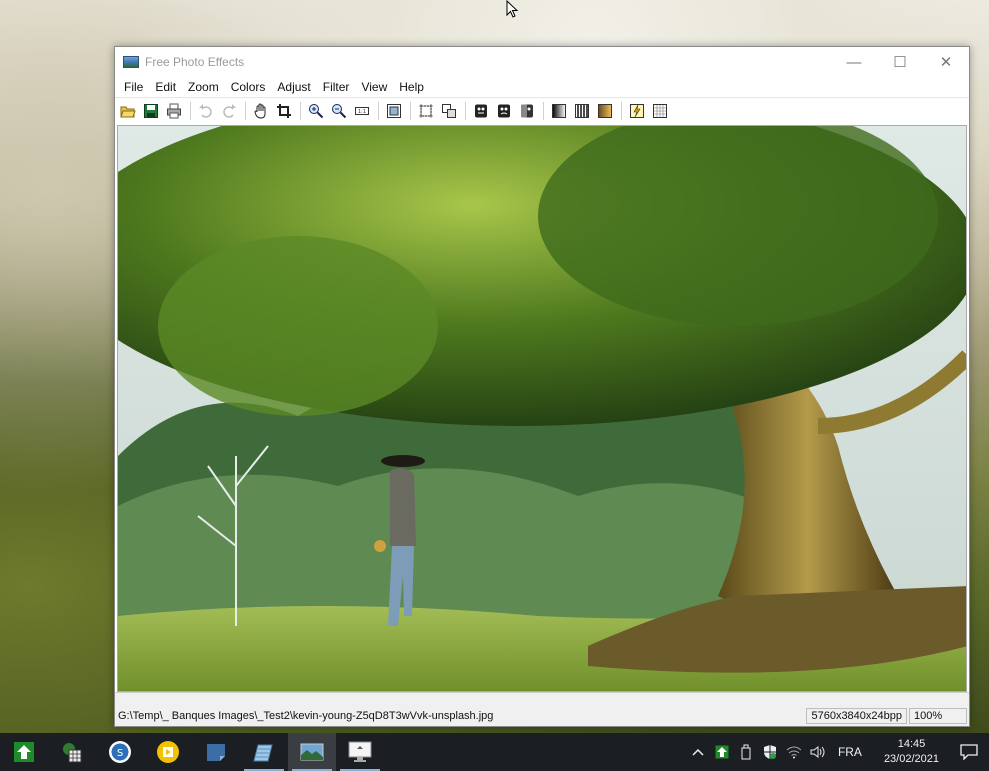 The image size is (989, 771). I want to click on toolbar: 1:1, so click(542, 110).